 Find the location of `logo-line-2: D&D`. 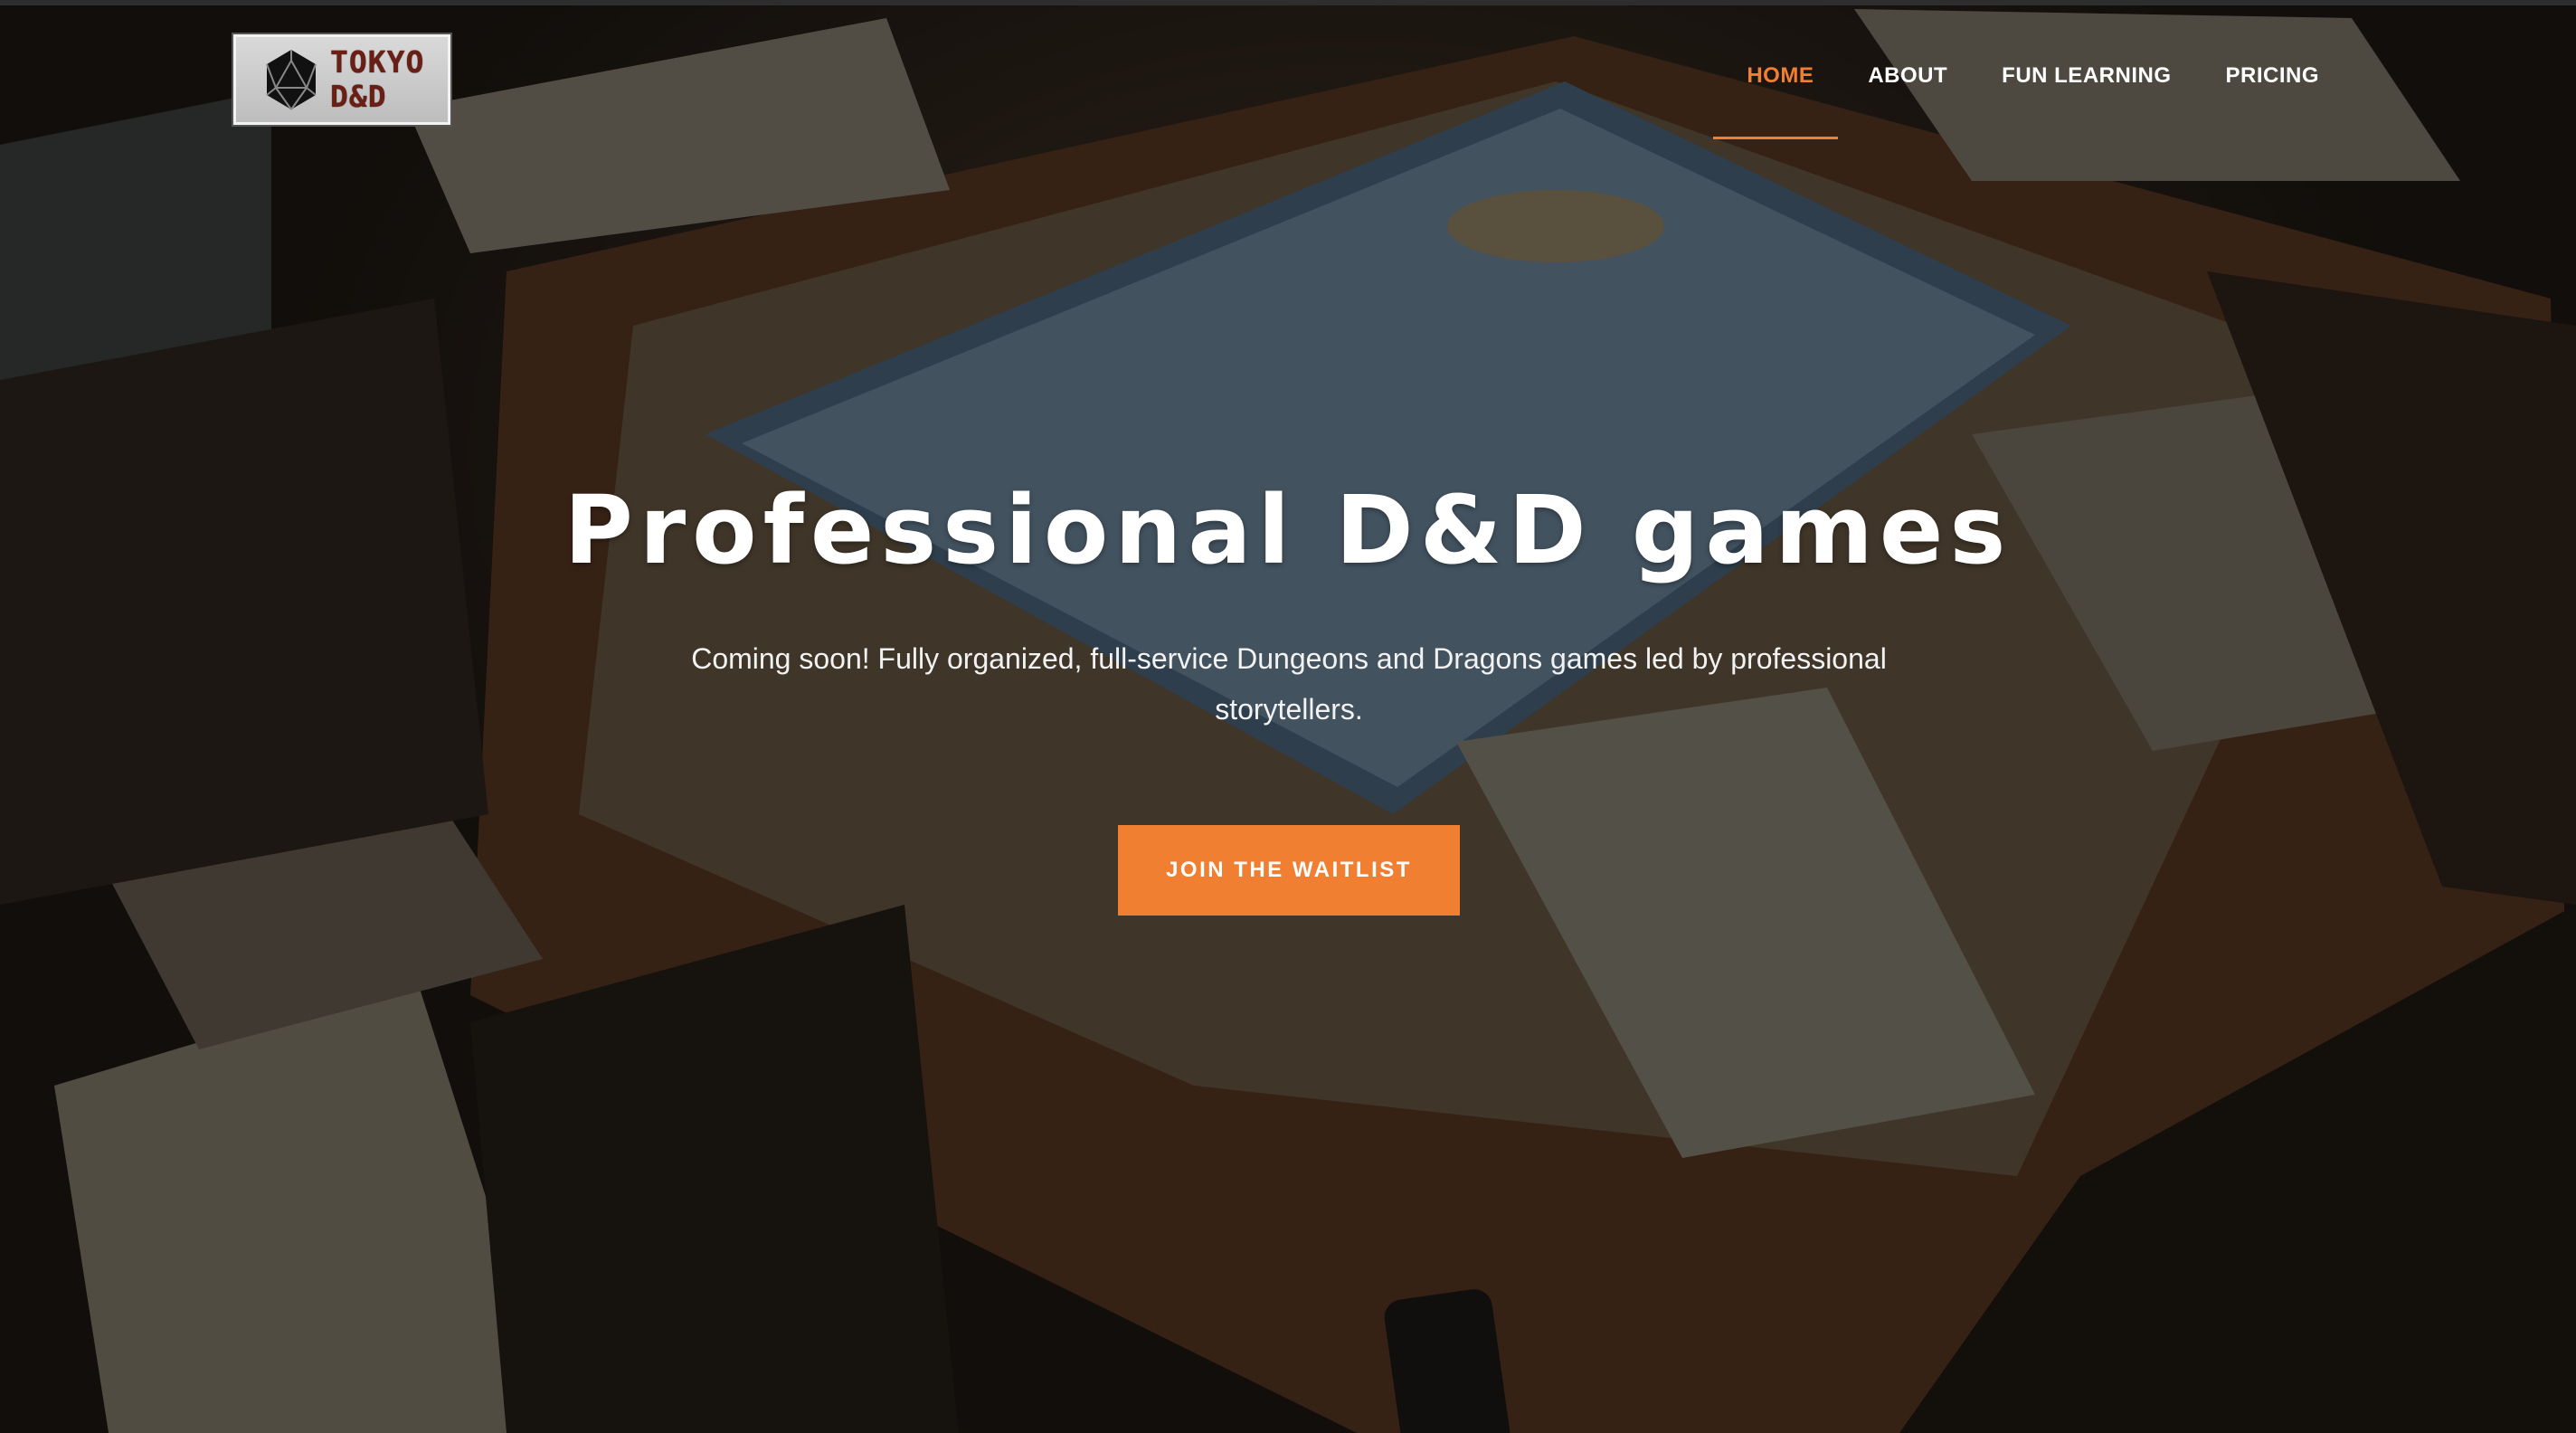

logo-line-2: D&D is located at coordinates (359, 96).